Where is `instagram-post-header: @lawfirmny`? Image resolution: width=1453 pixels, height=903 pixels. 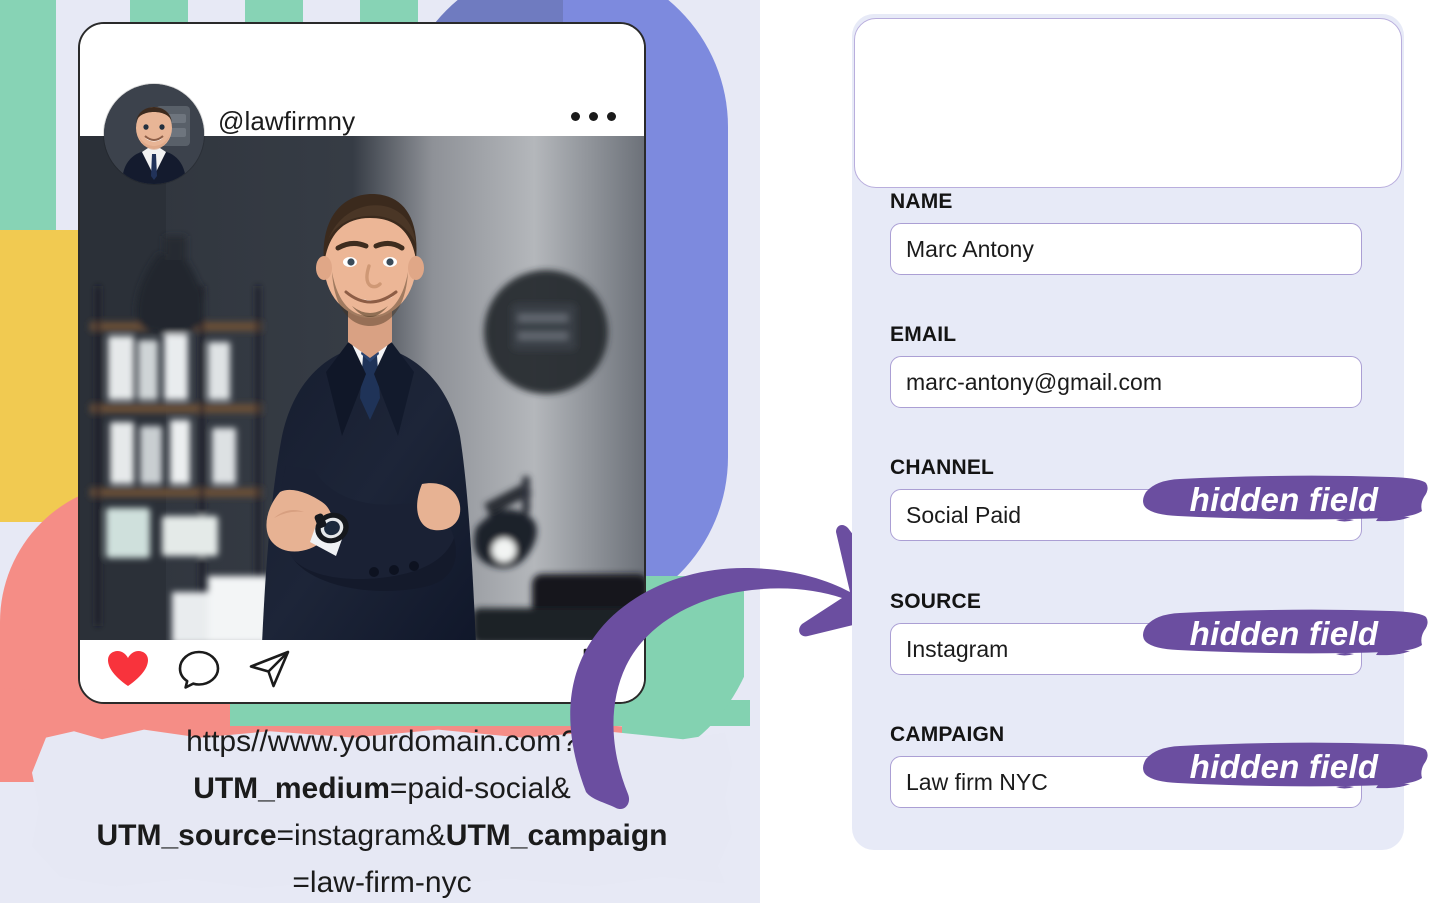
instagram-post-header: @lawfirmny is located at coordinates (362, 104).